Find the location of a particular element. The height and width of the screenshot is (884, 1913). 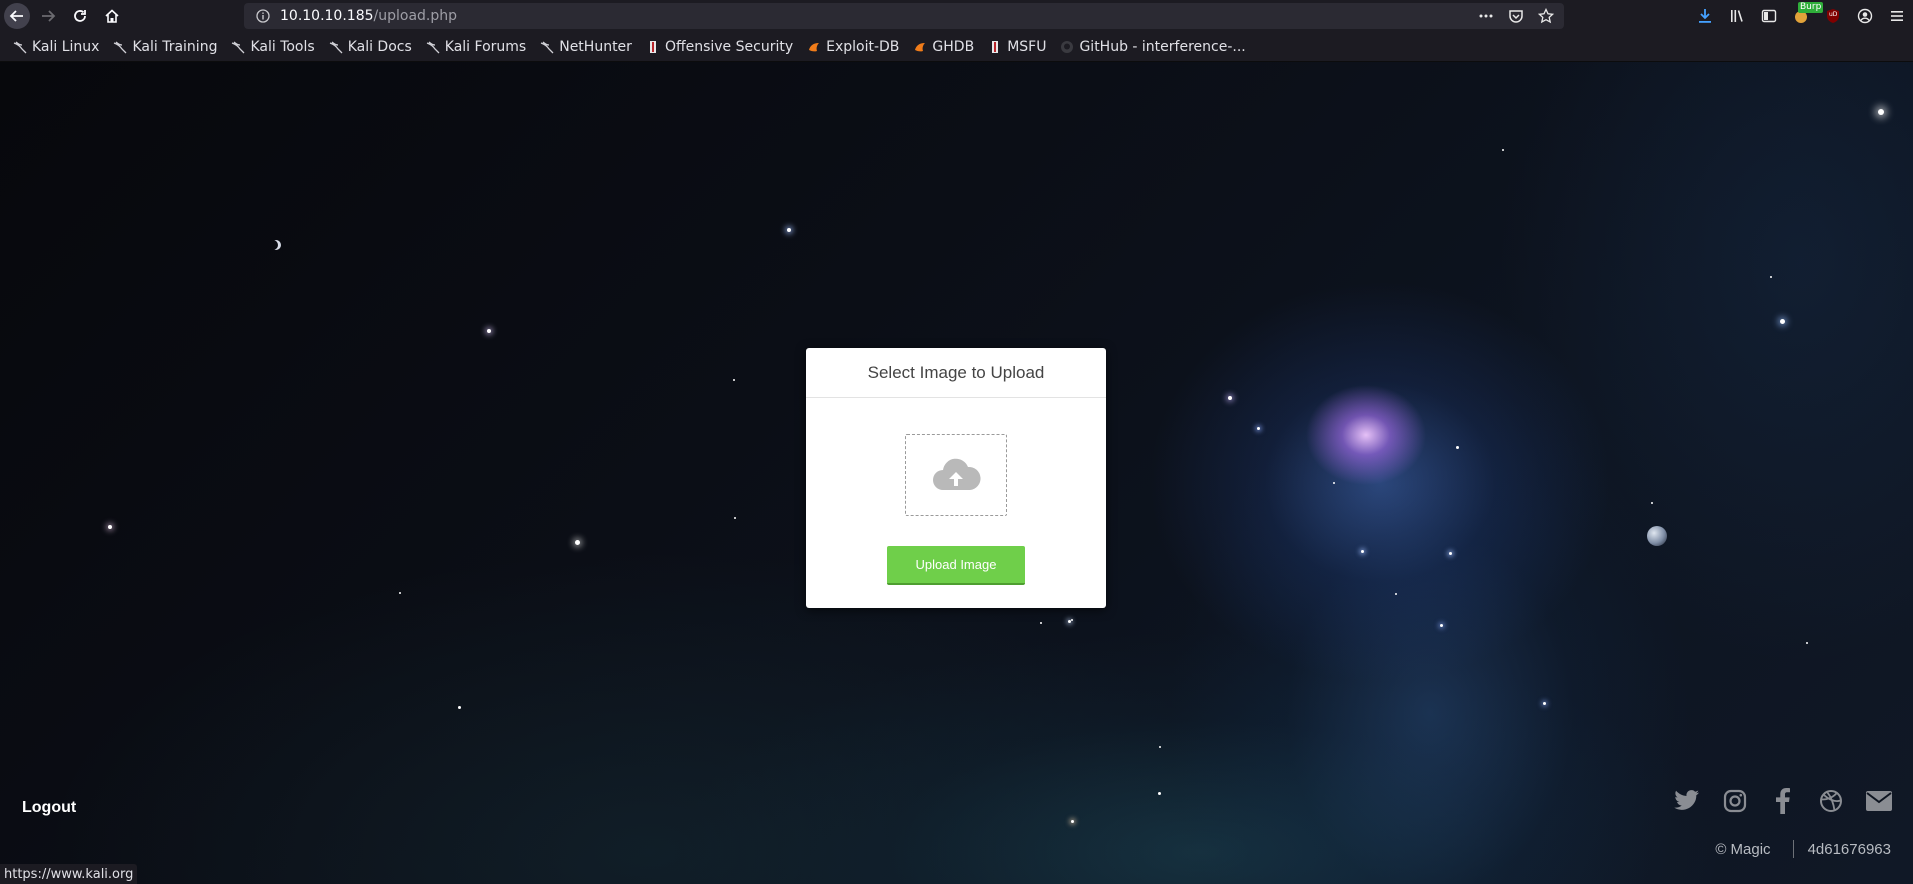

image-dropzone is located at coordinates (956, 475).